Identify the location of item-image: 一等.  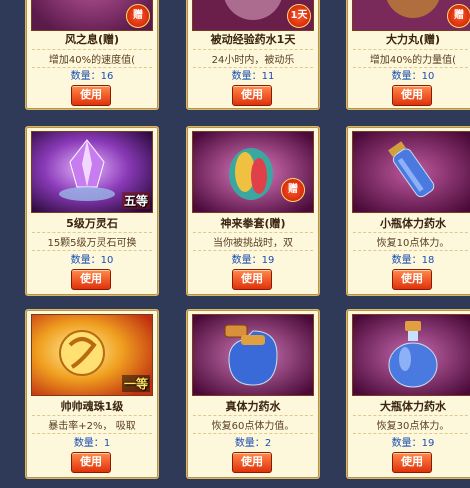
(92, 355).